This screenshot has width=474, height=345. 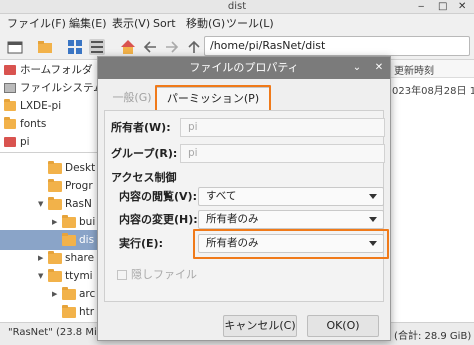 What do you see at coordinates (421, 7) in the screenshot?
I see `minimize-icon: ‒` at bounding box center [421, 7].